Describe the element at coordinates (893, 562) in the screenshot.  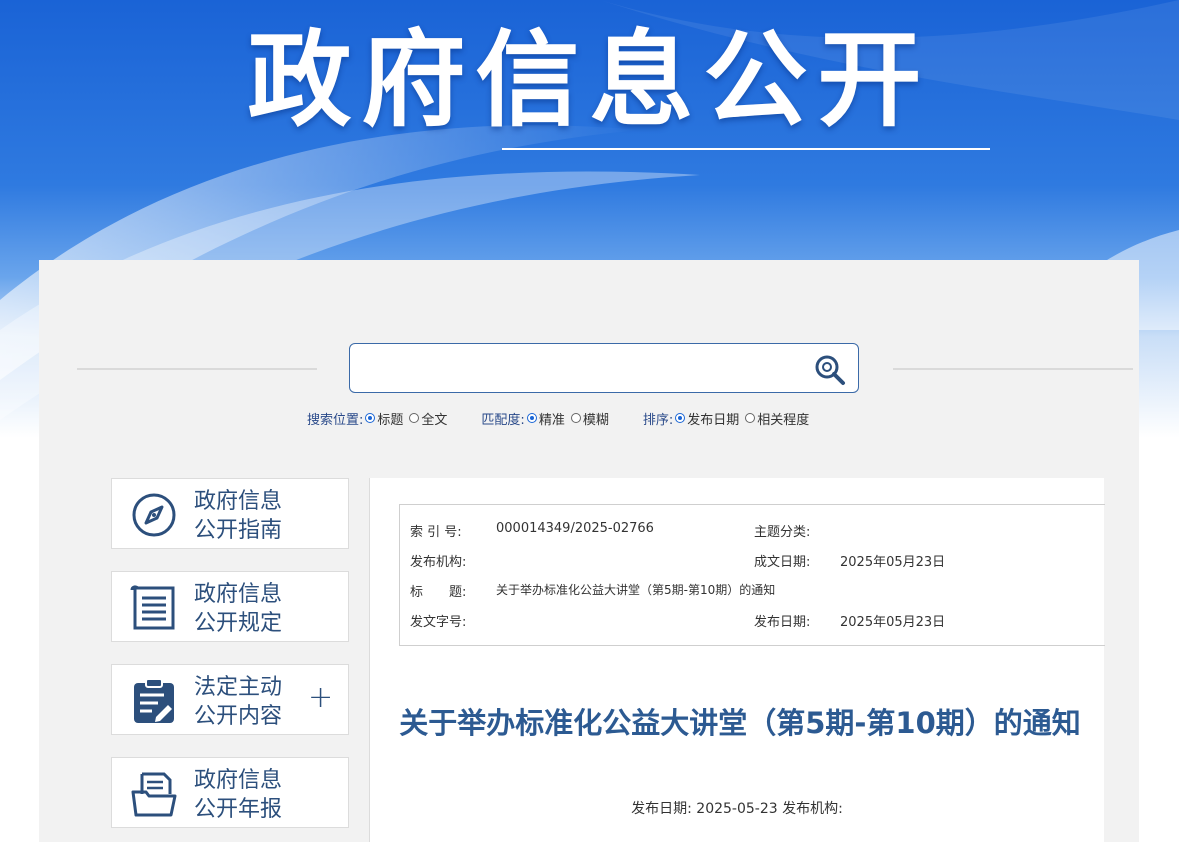
I see `created-date-value: 2025年05月23日` at that location.